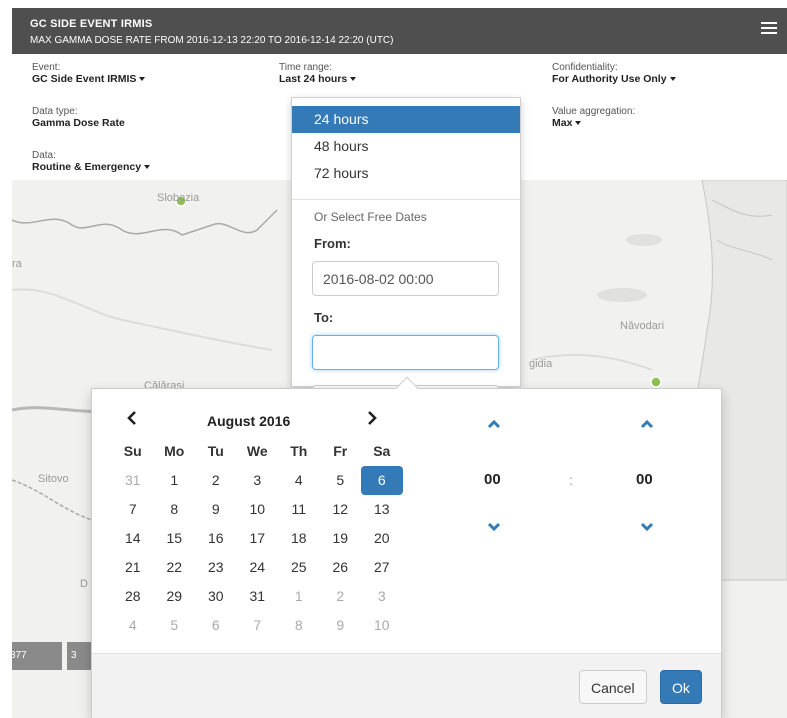 The height and width of the screenshot is (718, 787). Describe the element at coordinates (340, 451) in the screenshot. I see `weekday-label: Fr` at that location.